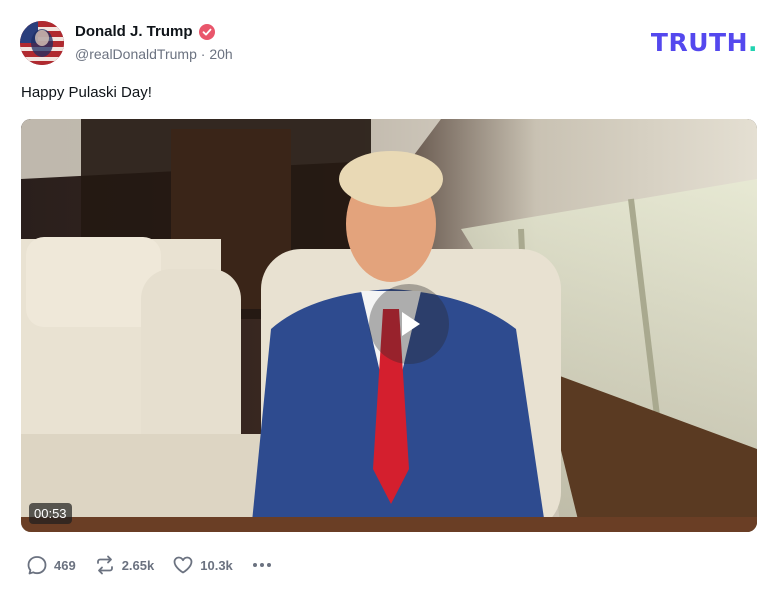 The image size is (778, 595). I want to click on more-icon, so click(261, 565).